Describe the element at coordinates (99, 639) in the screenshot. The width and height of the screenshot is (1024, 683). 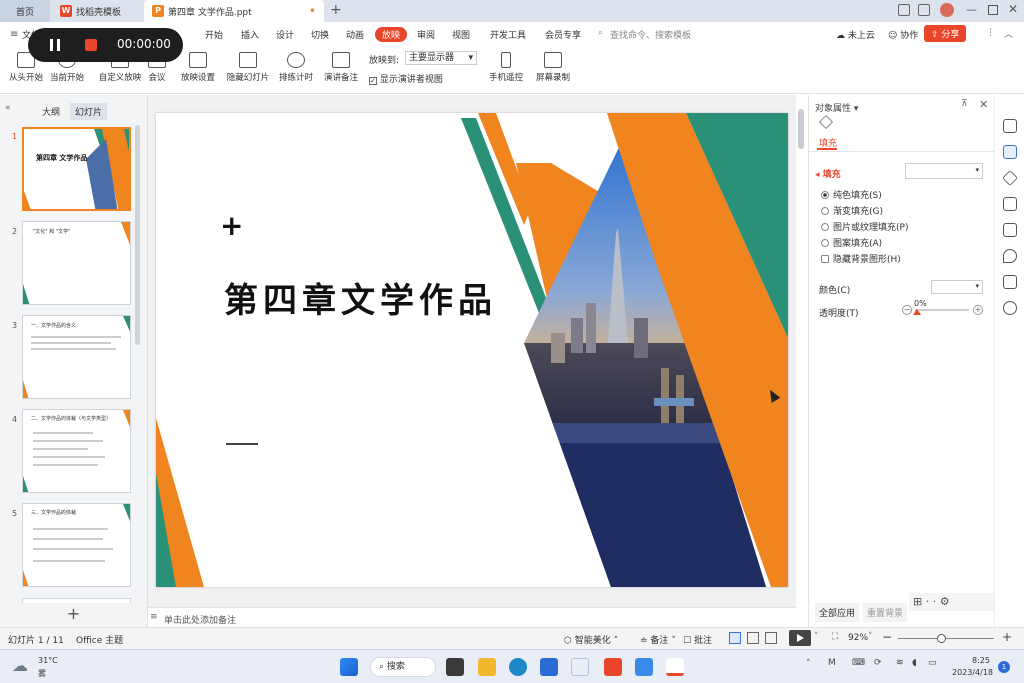
I see `theme-name: Office 主题` at that location.